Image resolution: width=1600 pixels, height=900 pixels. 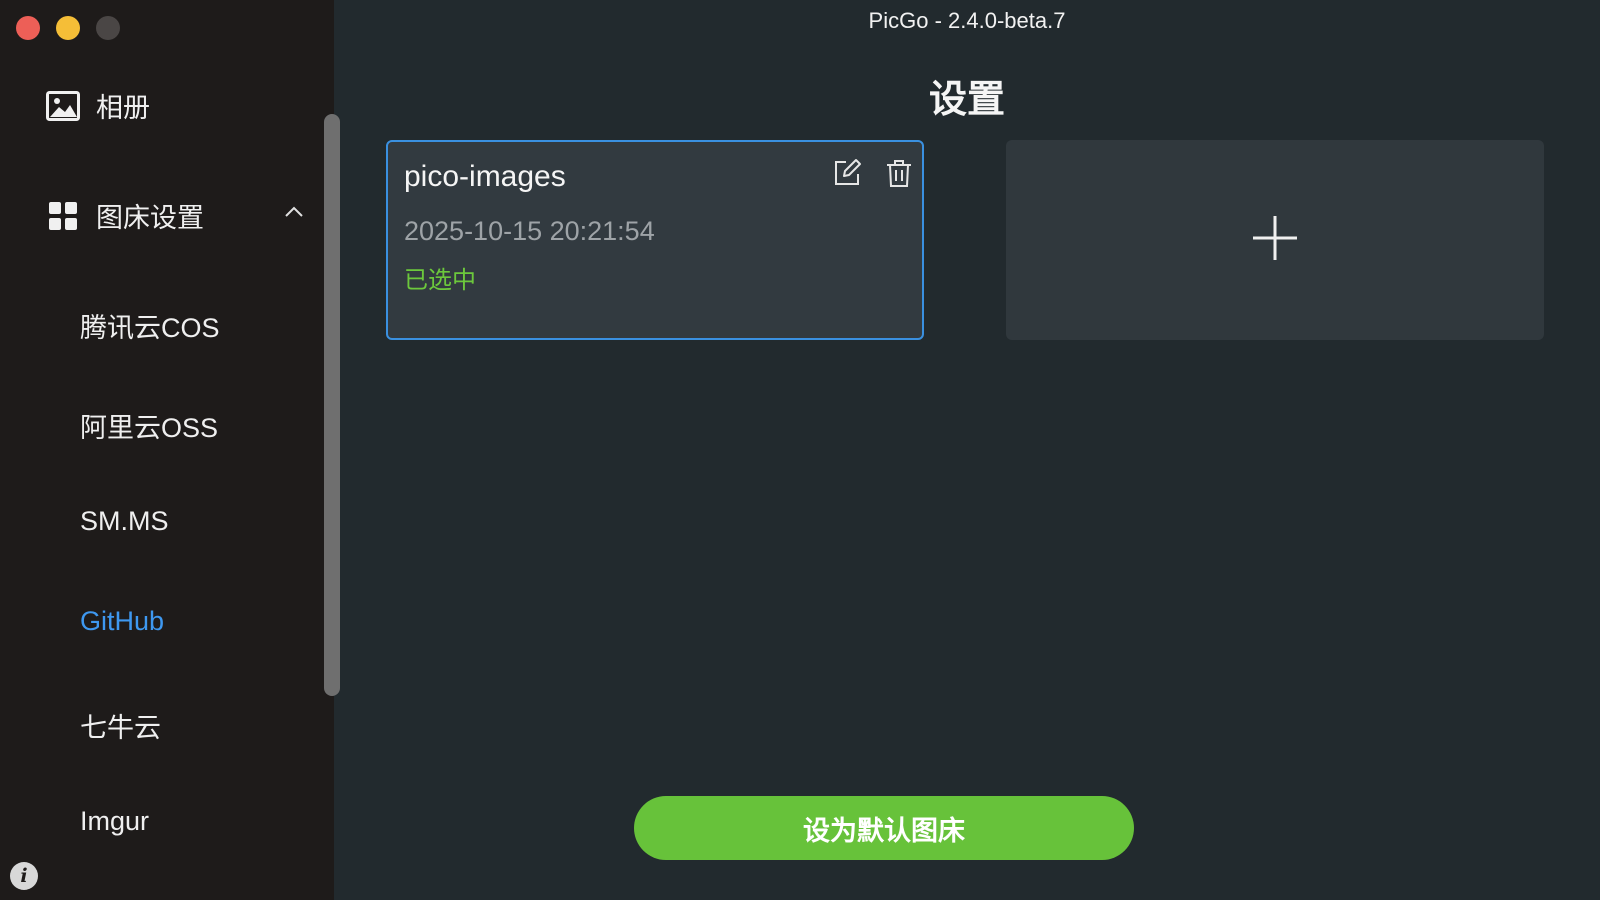 I want to click on chevron-up-icon, so click(x=294, y=212).